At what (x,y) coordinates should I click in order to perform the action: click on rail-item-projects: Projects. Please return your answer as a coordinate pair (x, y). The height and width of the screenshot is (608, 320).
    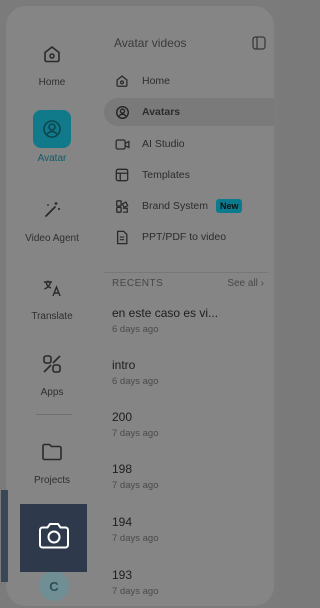
    Looking at the image, I should click on (52, 462).